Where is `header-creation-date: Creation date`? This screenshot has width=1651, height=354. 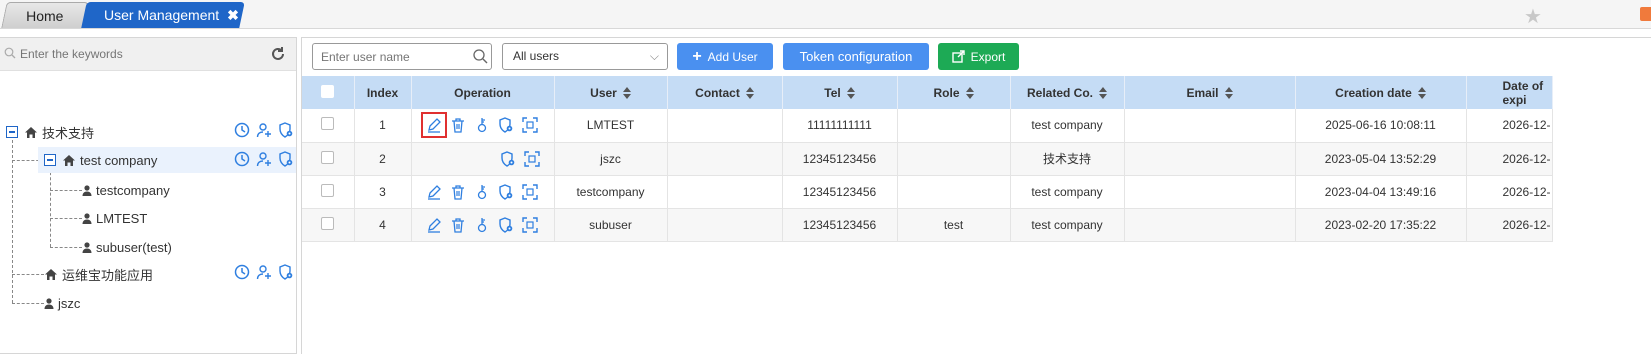 header-creation-date: Creation date is located at coordinates (1381, 92).